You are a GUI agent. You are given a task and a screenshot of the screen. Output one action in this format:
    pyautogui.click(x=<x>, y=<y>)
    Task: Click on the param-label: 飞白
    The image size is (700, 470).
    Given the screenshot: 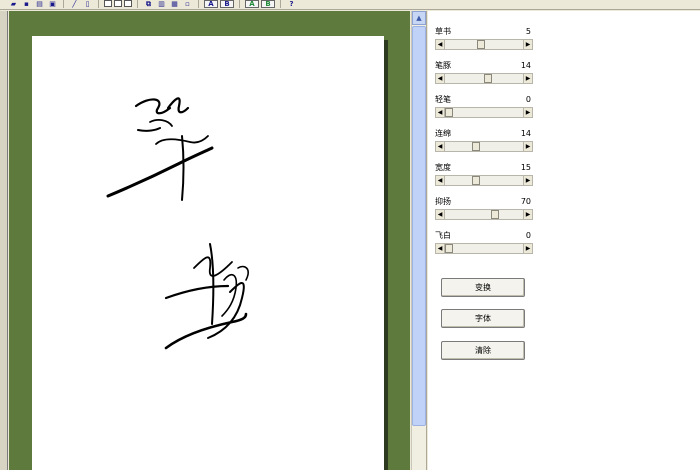 What is the action you would take?
    pyautogui.click(x=443, y=235)
    